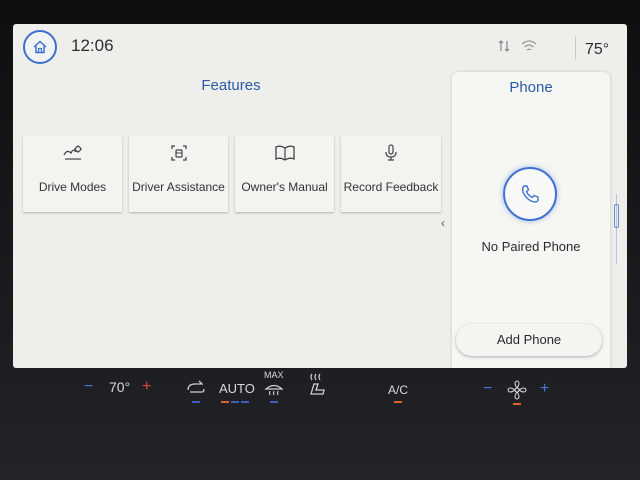 The height and width of the screenshot is (480, 640). I want to click on data-transfer-icon, so click(504, 46).